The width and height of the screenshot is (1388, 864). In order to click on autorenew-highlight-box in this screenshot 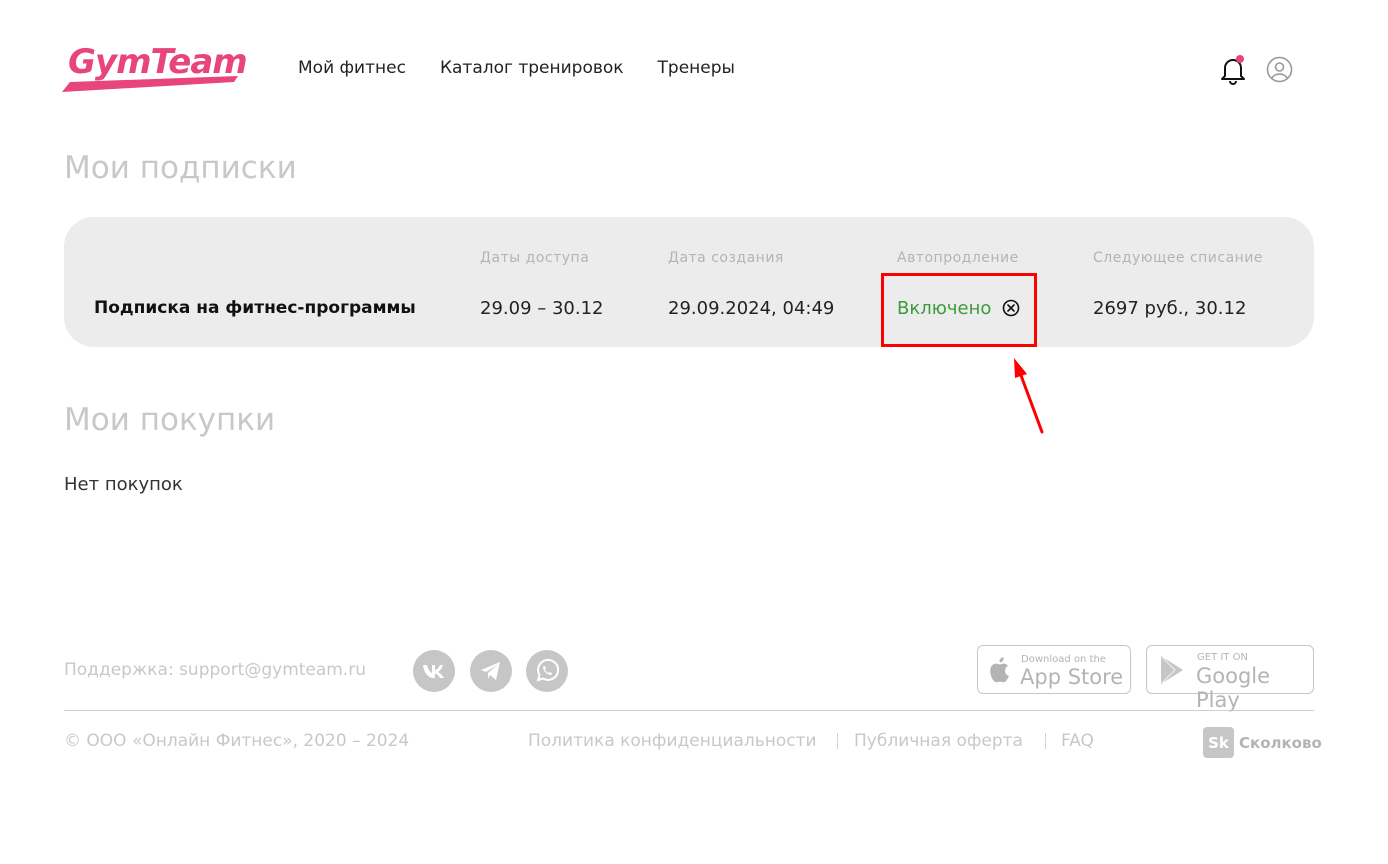, I will do `click(959, 310)`.